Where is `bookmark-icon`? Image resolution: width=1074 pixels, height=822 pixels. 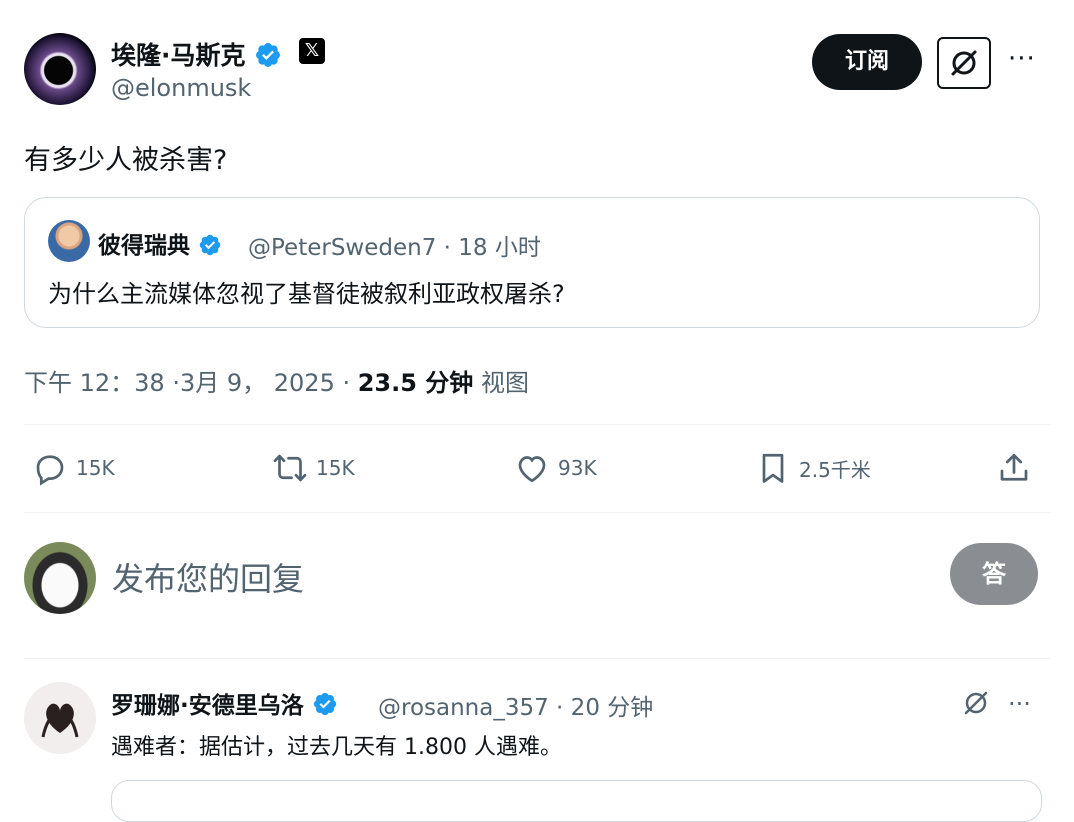
bookmark-icon is located at coordinates (773, 468).